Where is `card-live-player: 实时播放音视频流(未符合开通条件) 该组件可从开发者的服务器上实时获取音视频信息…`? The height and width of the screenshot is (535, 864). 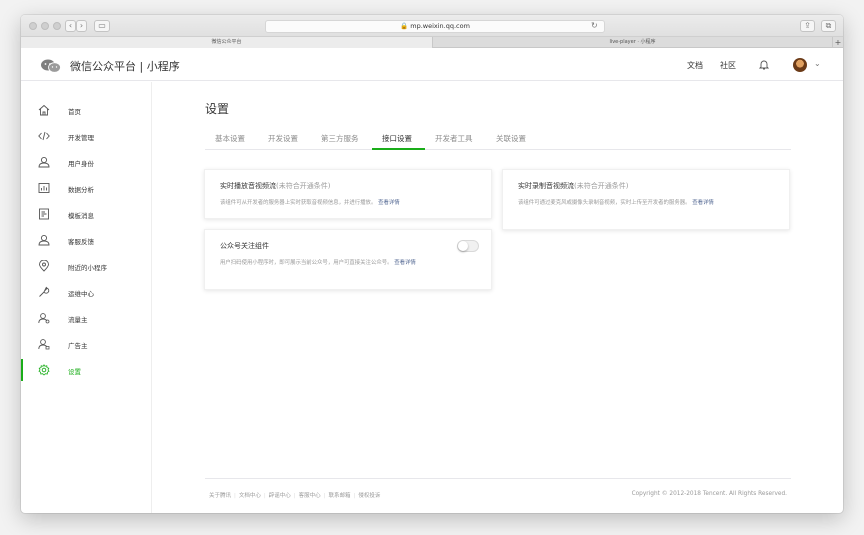 card-live-player: 实时播放音视频流(未符合开通条件) 该组件可从开发者的服务器上实时获取音视频信息… is located at coordinates (348, 194).